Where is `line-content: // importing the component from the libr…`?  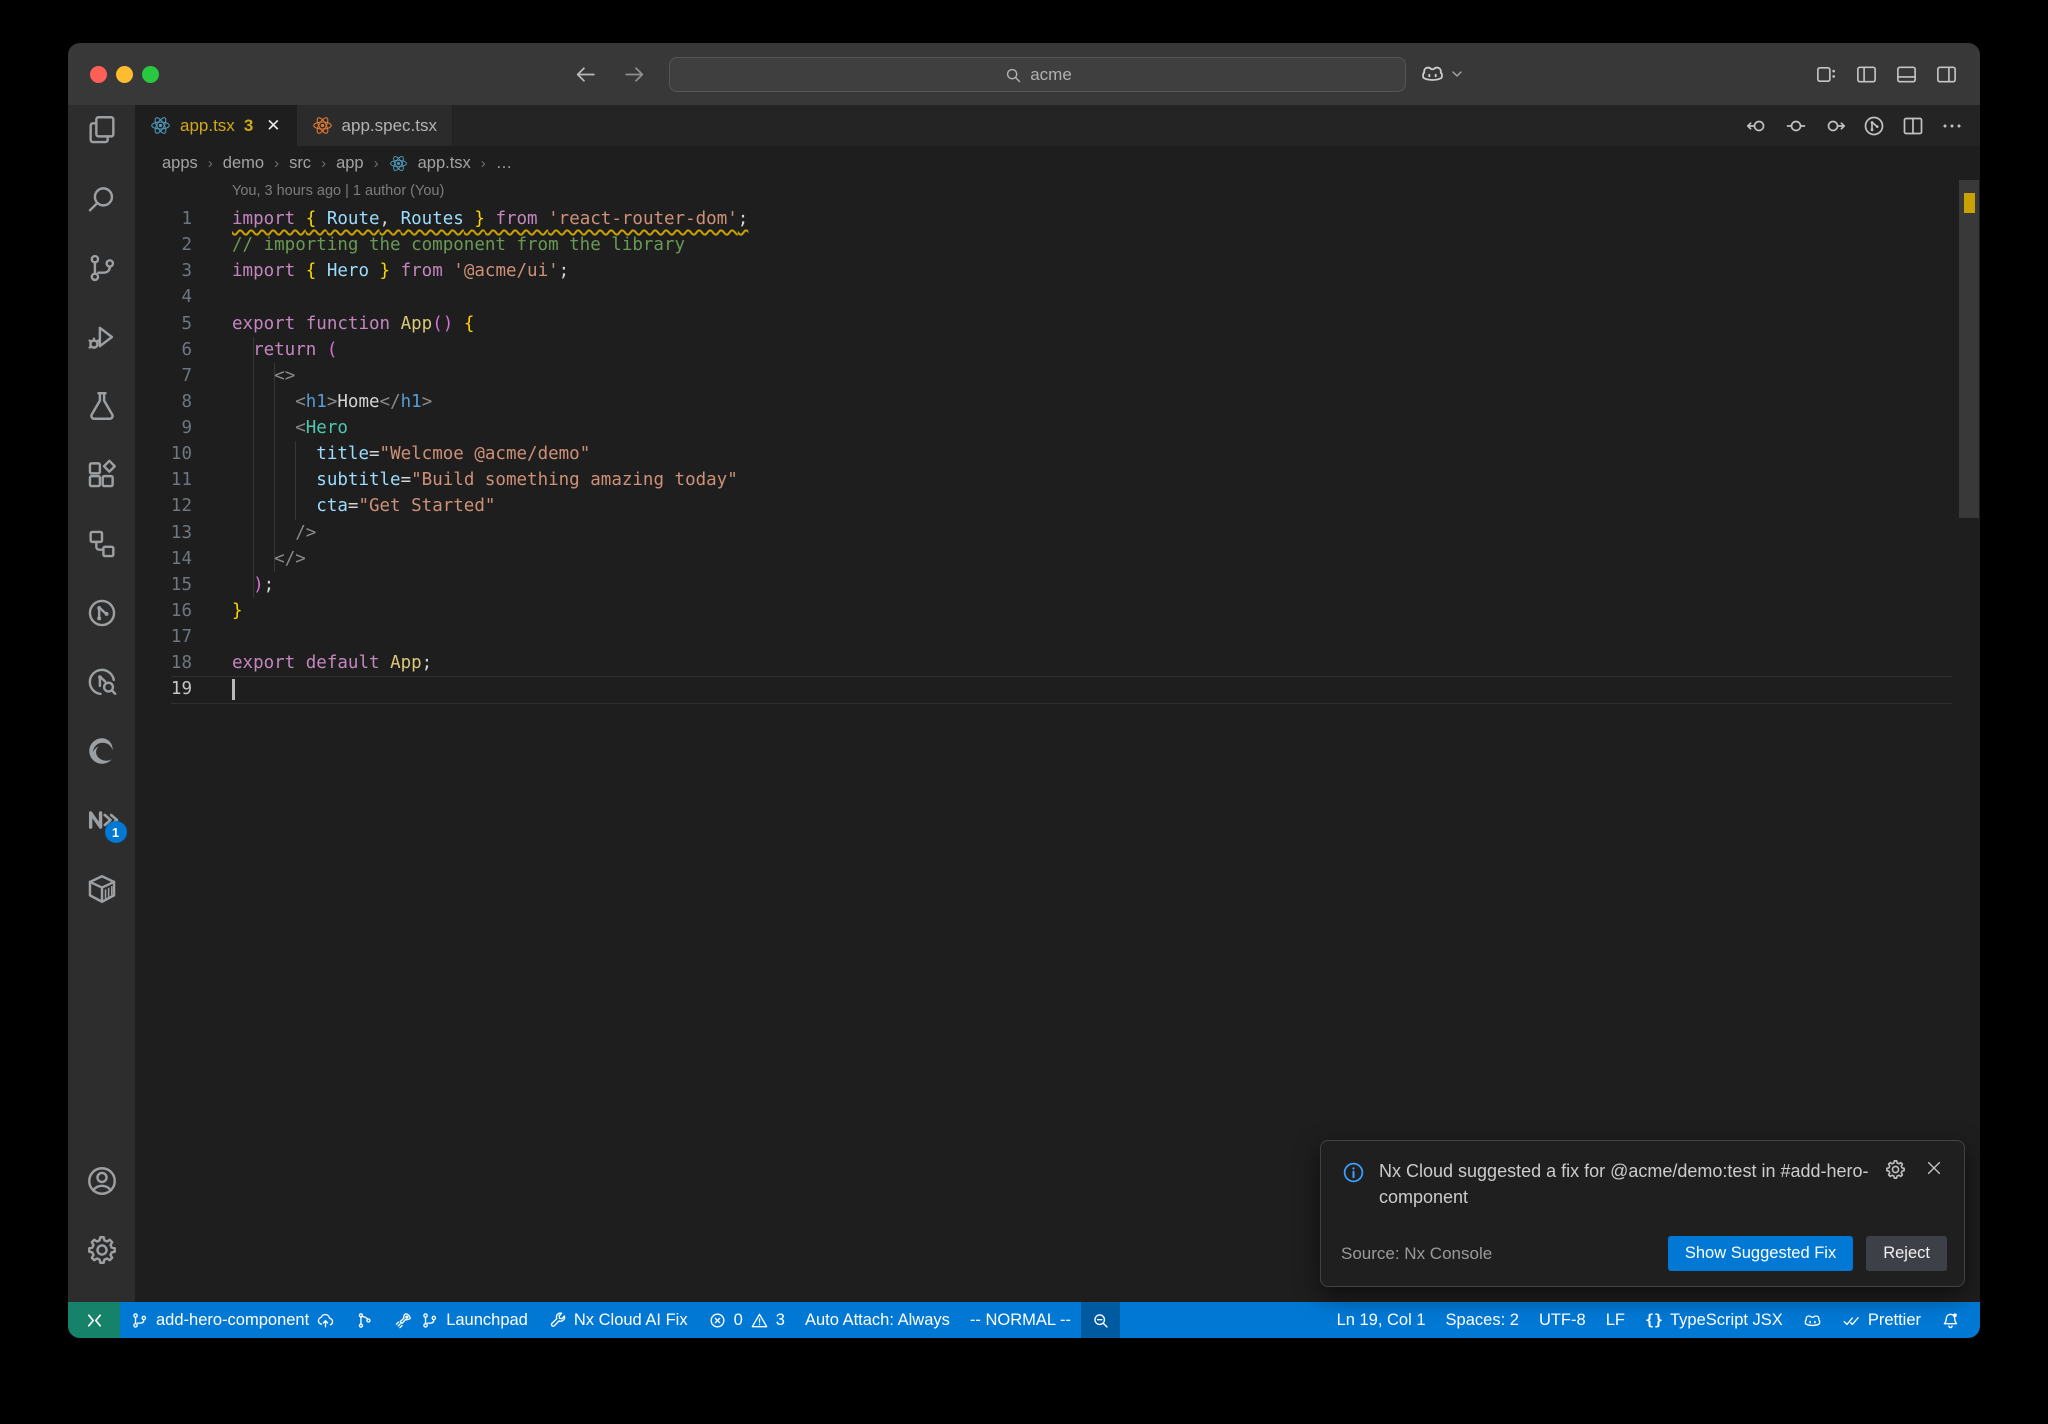
line-content: // importing the component from the libr… is located at coordinates (459, 245).